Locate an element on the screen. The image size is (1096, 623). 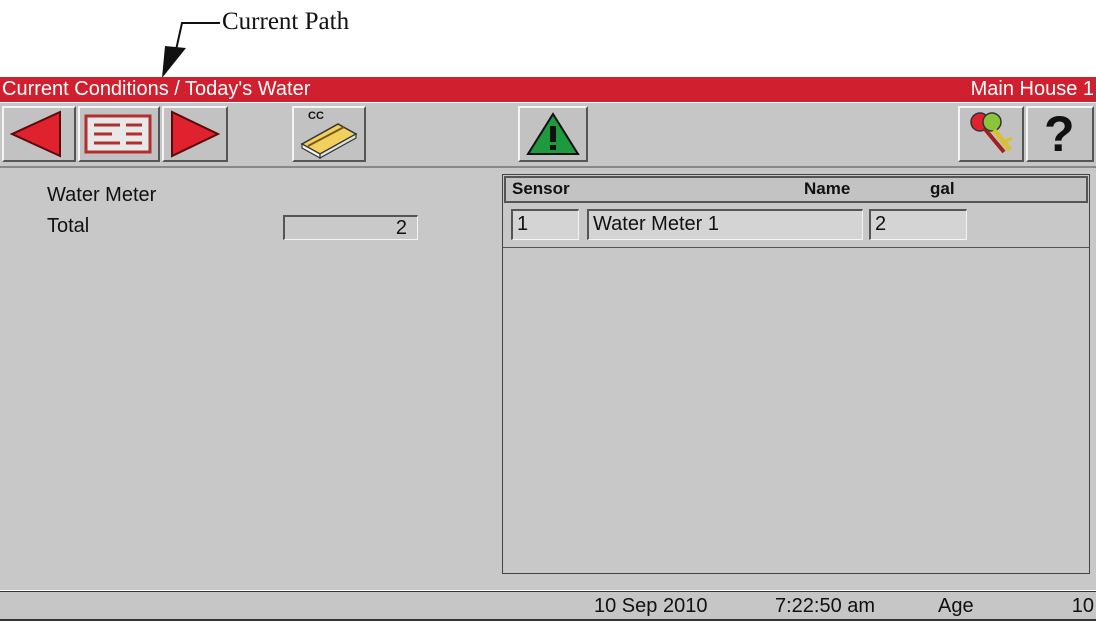
table-row: 1 Water Meter 1 2 is located at coordinates (796, 226).